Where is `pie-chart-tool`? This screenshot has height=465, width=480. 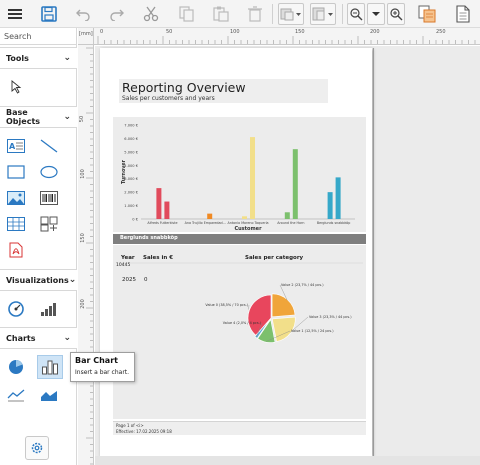
pie-chart-tool is located at coordinates (16, 367).